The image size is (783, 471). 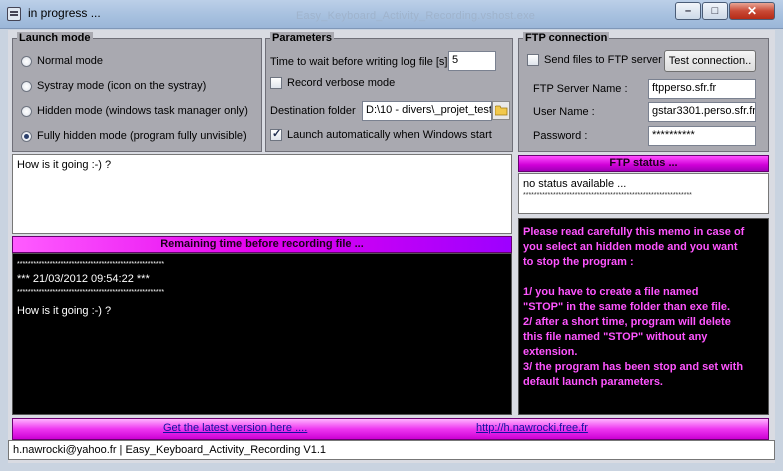 I want to click on close-button: ✕, so click(x=752, y=11).